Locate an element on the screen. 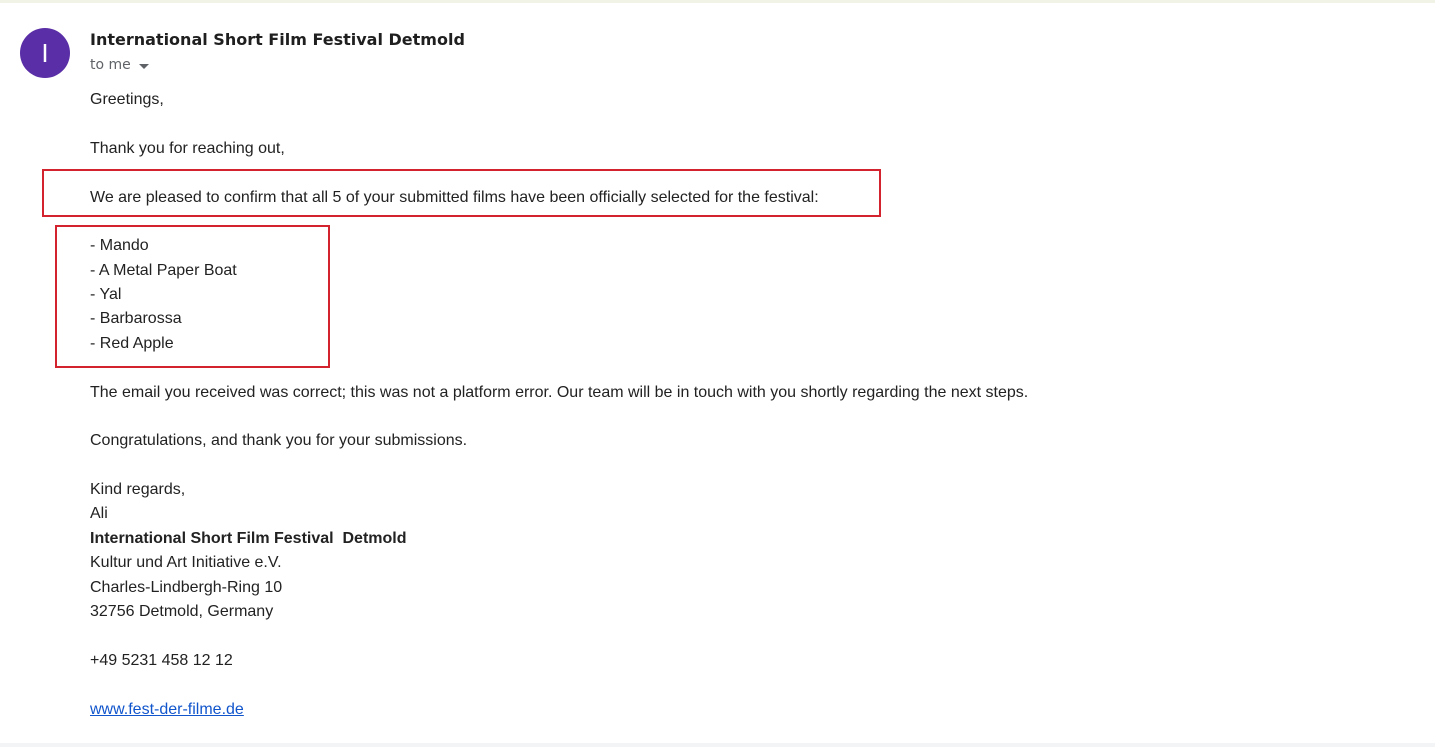 Image resolution: width=1435 pixels, height=752 pixels. top-divider is located at coordinates (717, 1).